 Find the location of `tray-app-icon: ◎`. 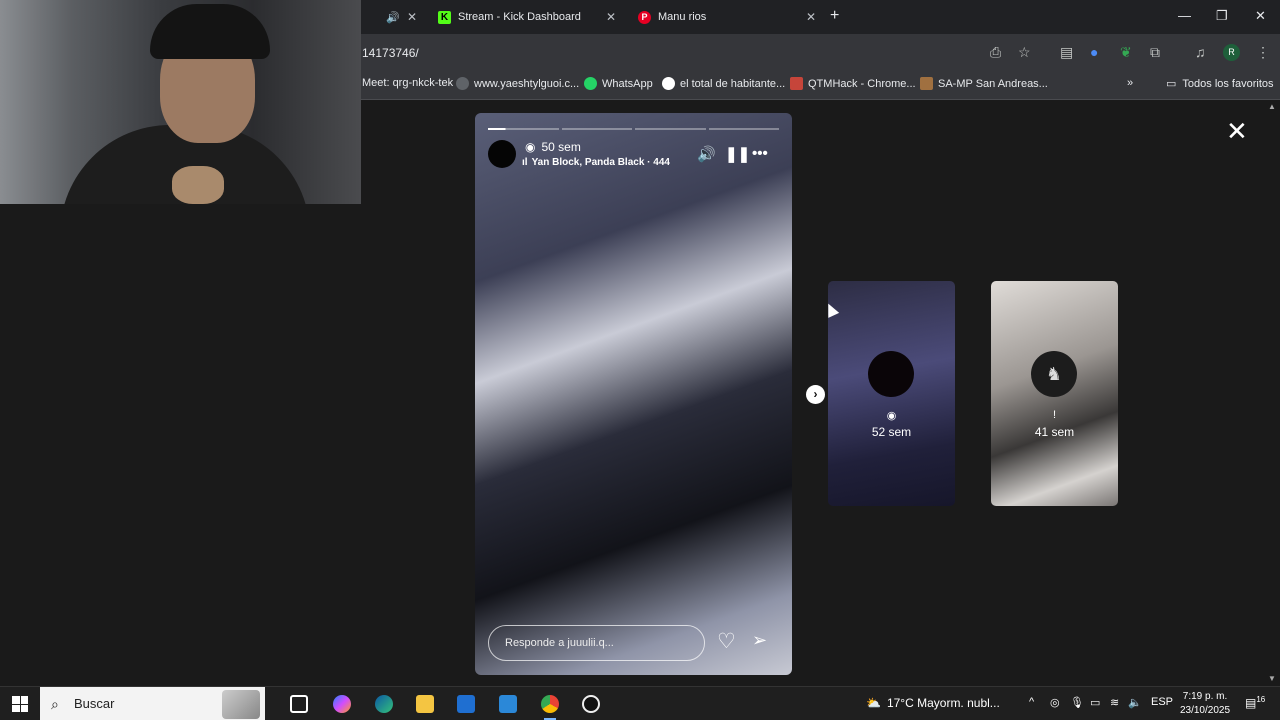

tray-app-icon: ◎ is located at coordinates (1055, 702).